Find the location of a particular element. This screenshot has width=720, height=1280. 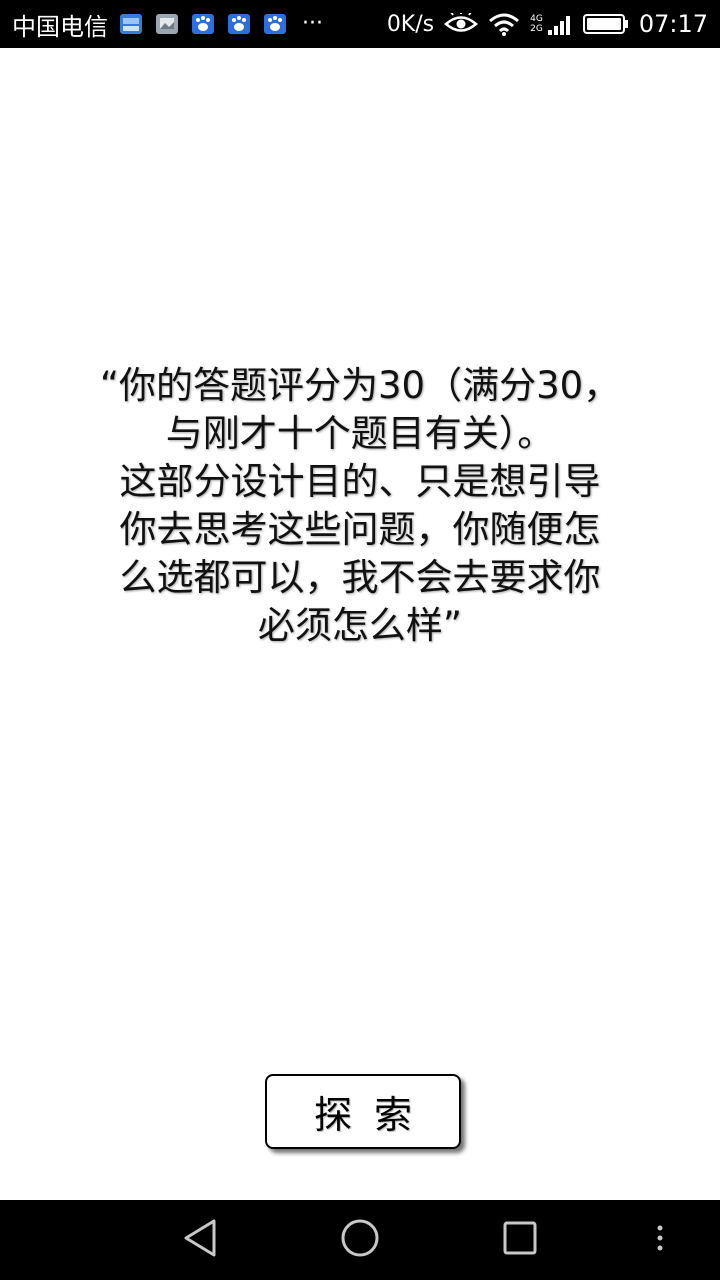

result-message-line: 必须怎么样” is located at coordinates (360, 625).